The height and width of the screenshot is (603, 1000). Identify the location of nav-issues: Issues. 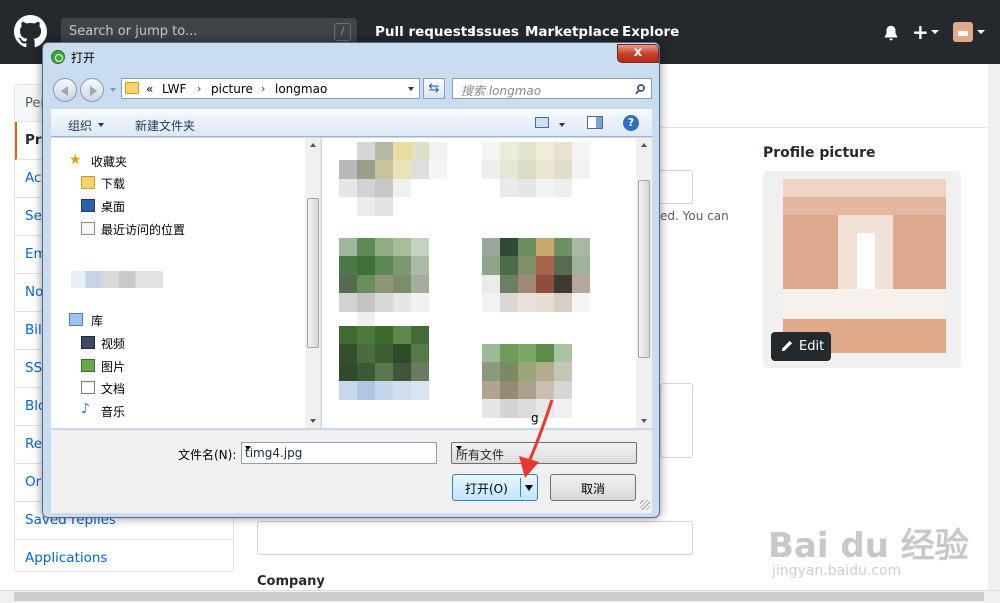
(495, 32).